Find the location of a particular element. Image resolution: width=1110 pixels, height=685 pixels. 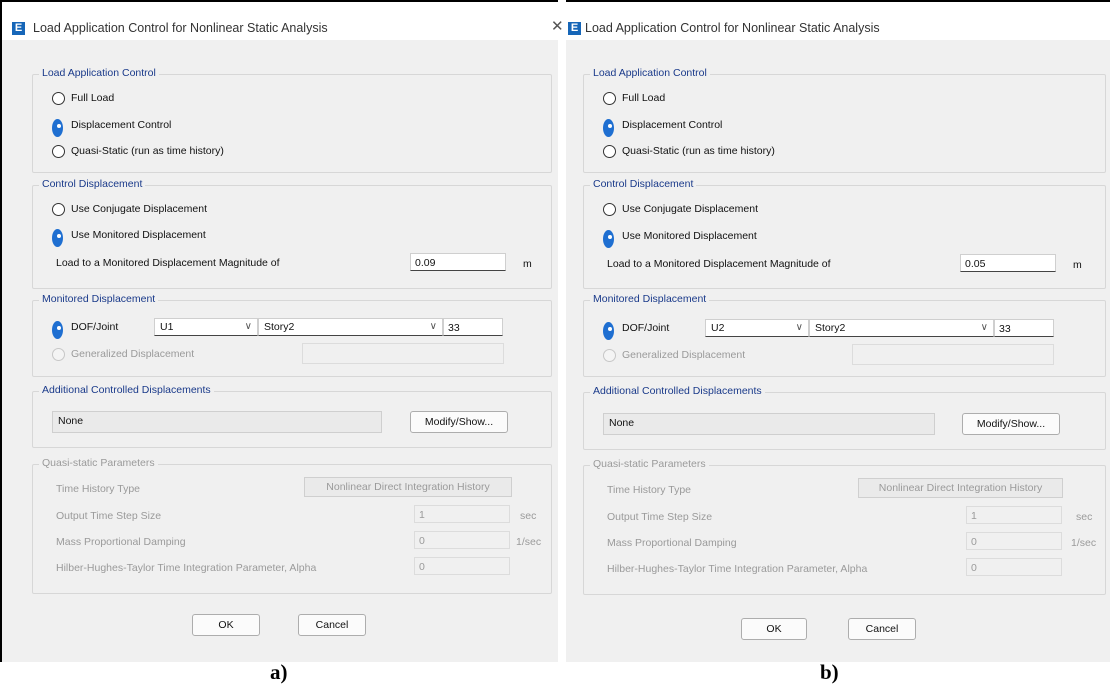

close-icon: ✕ is located at coordinates (557, 26).